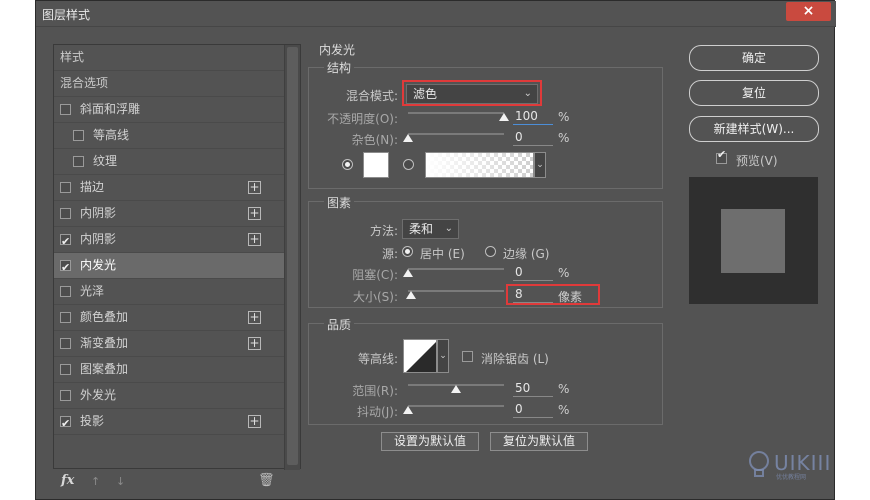  I want to click on style-list-item-label: 外发光, so click(98, 395).